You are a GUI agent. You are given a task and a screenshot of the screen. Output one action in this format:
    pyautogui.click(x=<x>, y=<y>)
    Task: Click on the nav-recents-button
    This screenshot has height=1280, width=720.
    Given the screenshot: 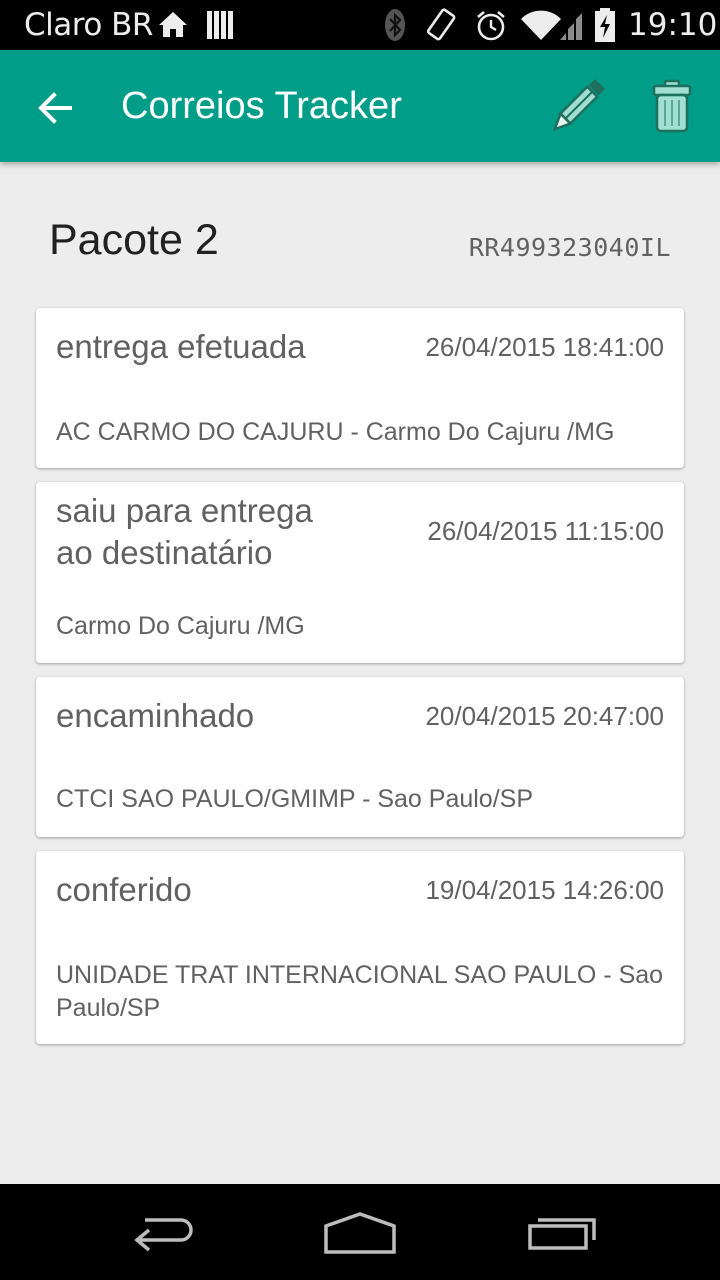 What is the action you would take?
    pyautogui.click(x=562, y=1228)
    